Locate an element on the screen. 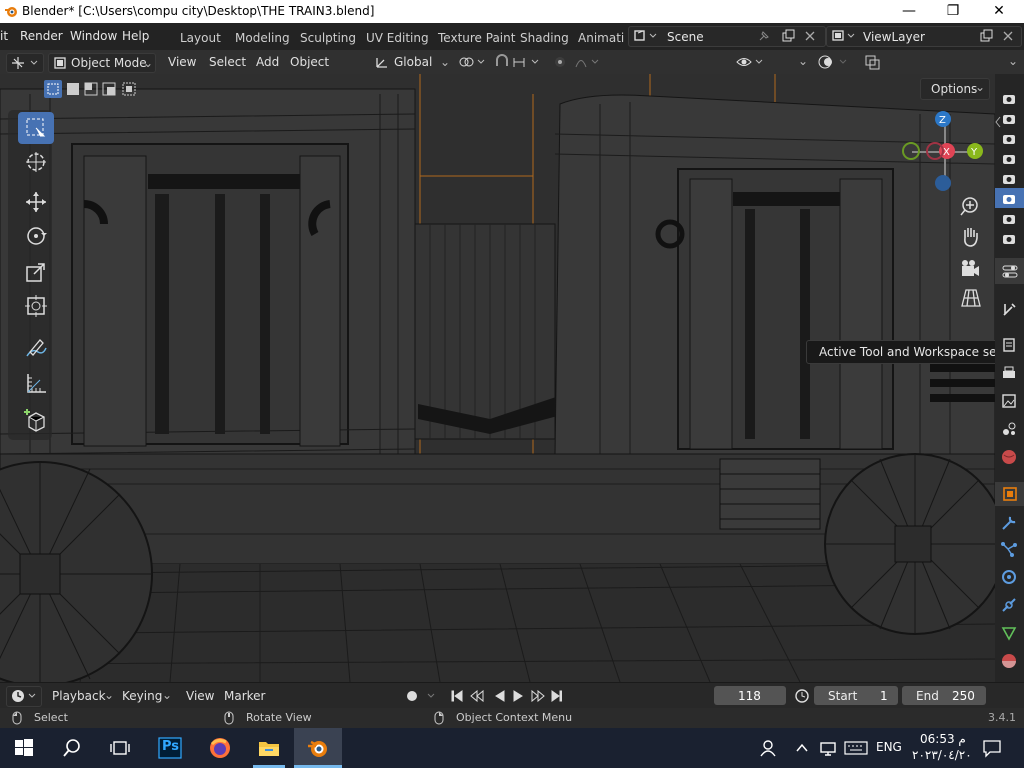 The height and width of the screenshot is (768, 1024). material-sphere-icon is located at coordinates (1009, 661).